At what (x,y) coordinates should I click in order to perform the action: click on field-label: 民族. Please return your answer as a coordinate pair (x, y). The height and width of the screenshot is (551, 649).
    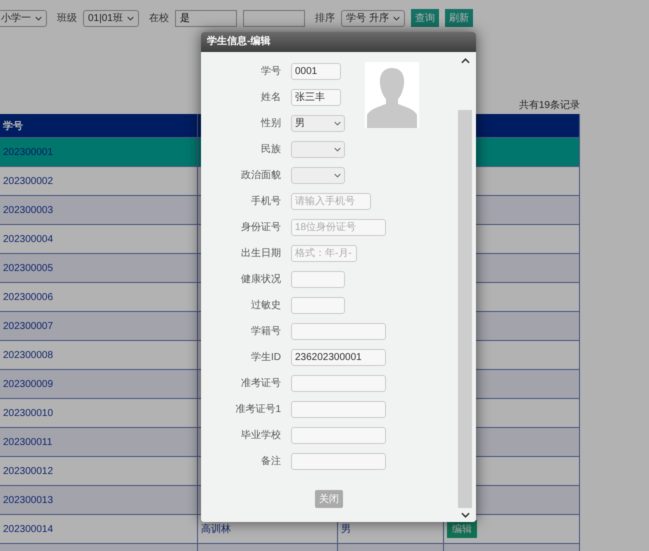
    Looking at the image, I should click on (271, 149).